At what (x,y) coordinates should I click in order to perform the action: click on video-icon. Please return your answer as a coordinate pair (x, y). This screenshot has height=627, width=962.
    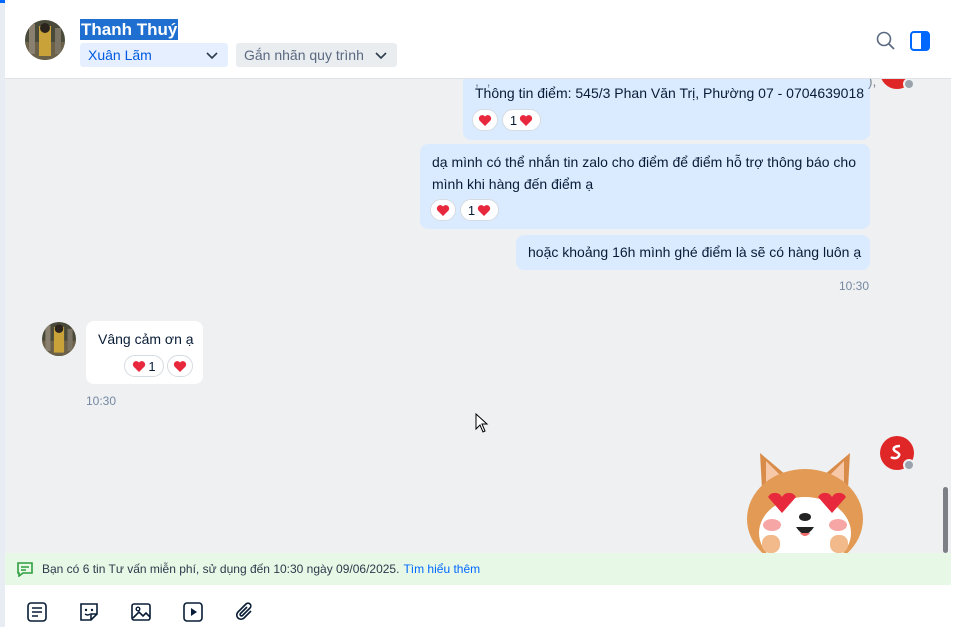
    Looking at the image, I should click on (193, 612).